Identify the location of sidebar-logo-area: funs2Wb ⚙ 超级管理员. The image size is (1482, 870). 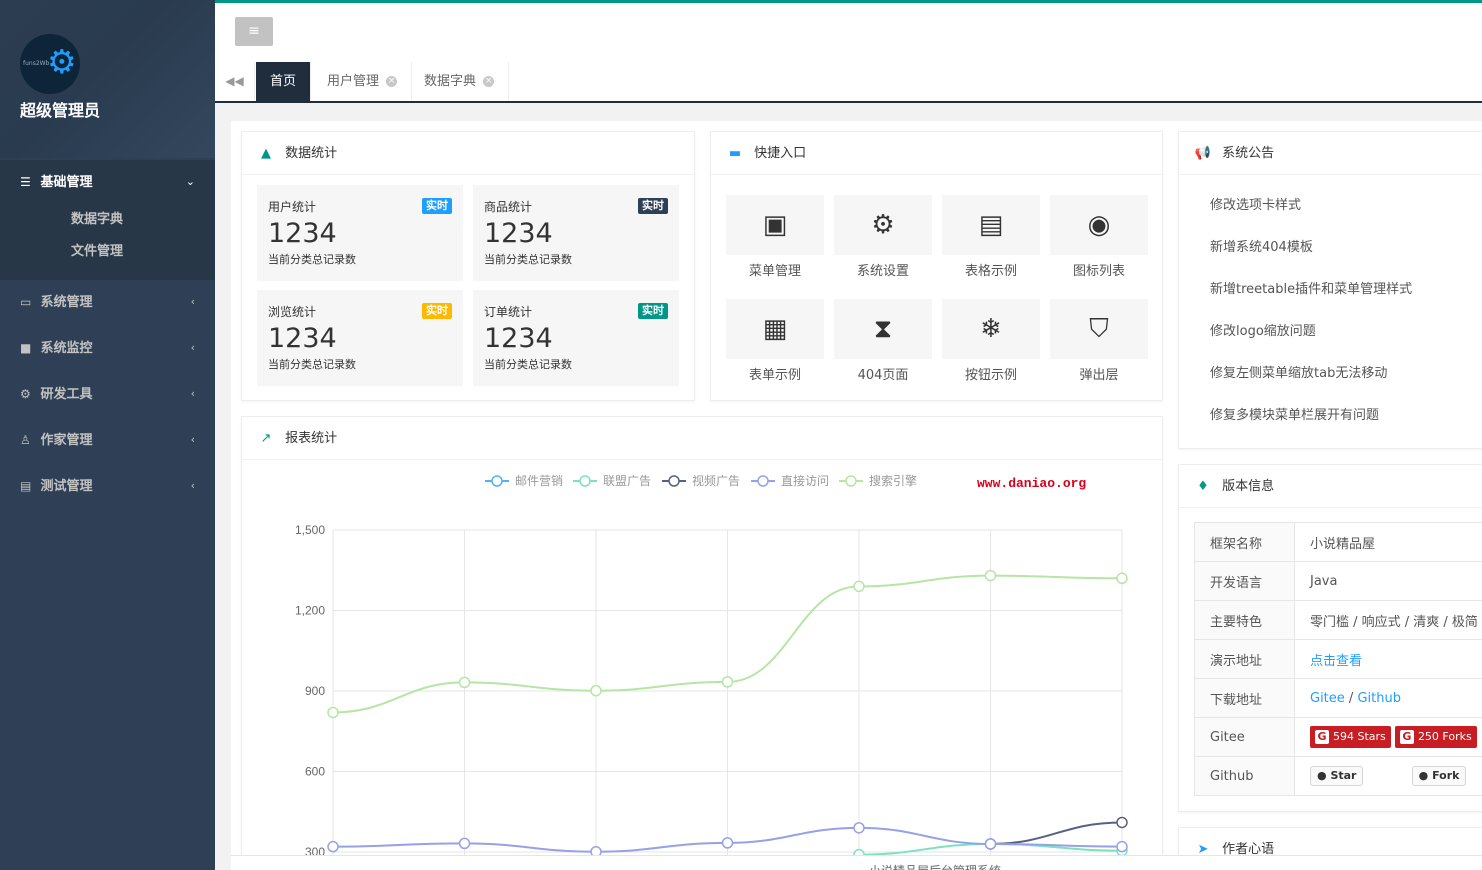
(107, 79).